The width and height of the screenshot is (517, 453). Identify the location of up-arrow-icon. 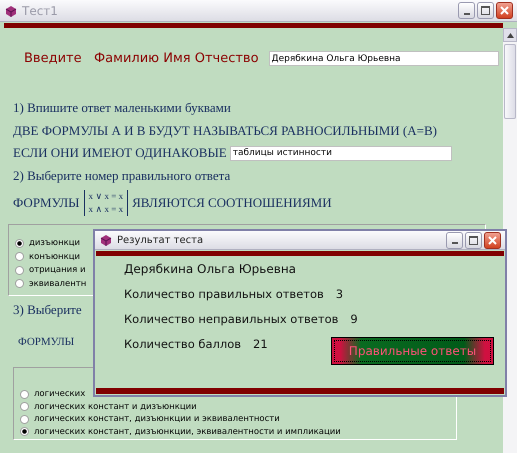
(510, 35).